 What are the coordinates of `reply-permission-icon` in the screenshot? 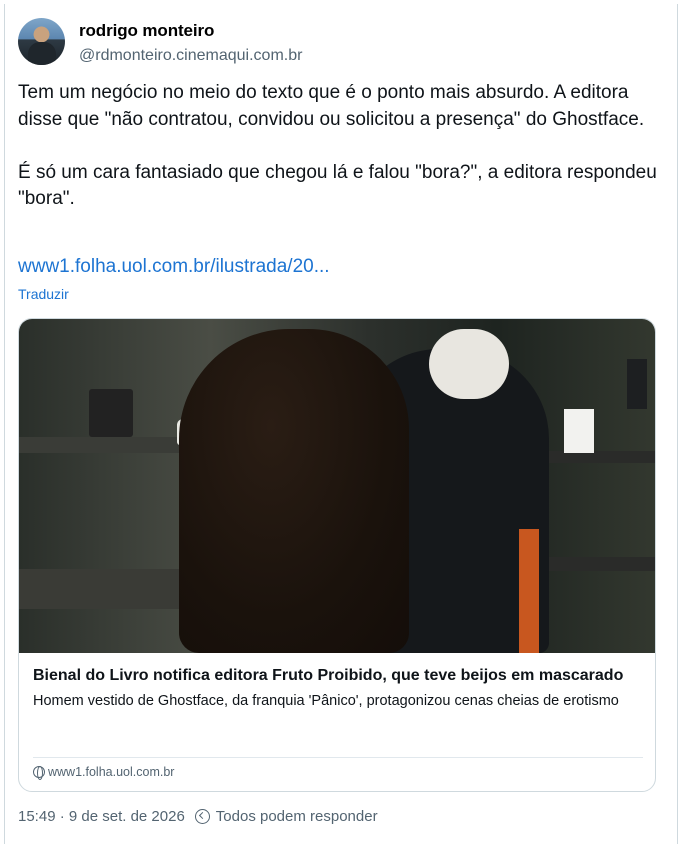 It's located at (202, 816).